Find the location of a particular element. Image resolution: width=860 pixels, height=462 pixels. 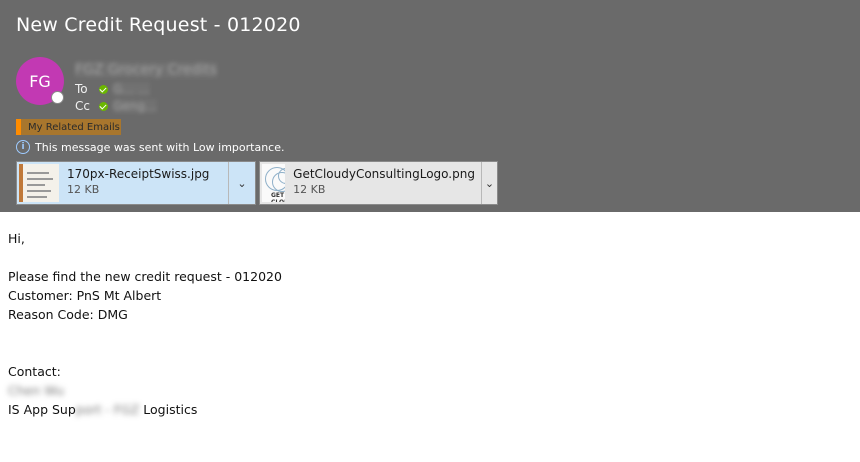

category-tag: My Related Emails is located at coordinates (68, 127).